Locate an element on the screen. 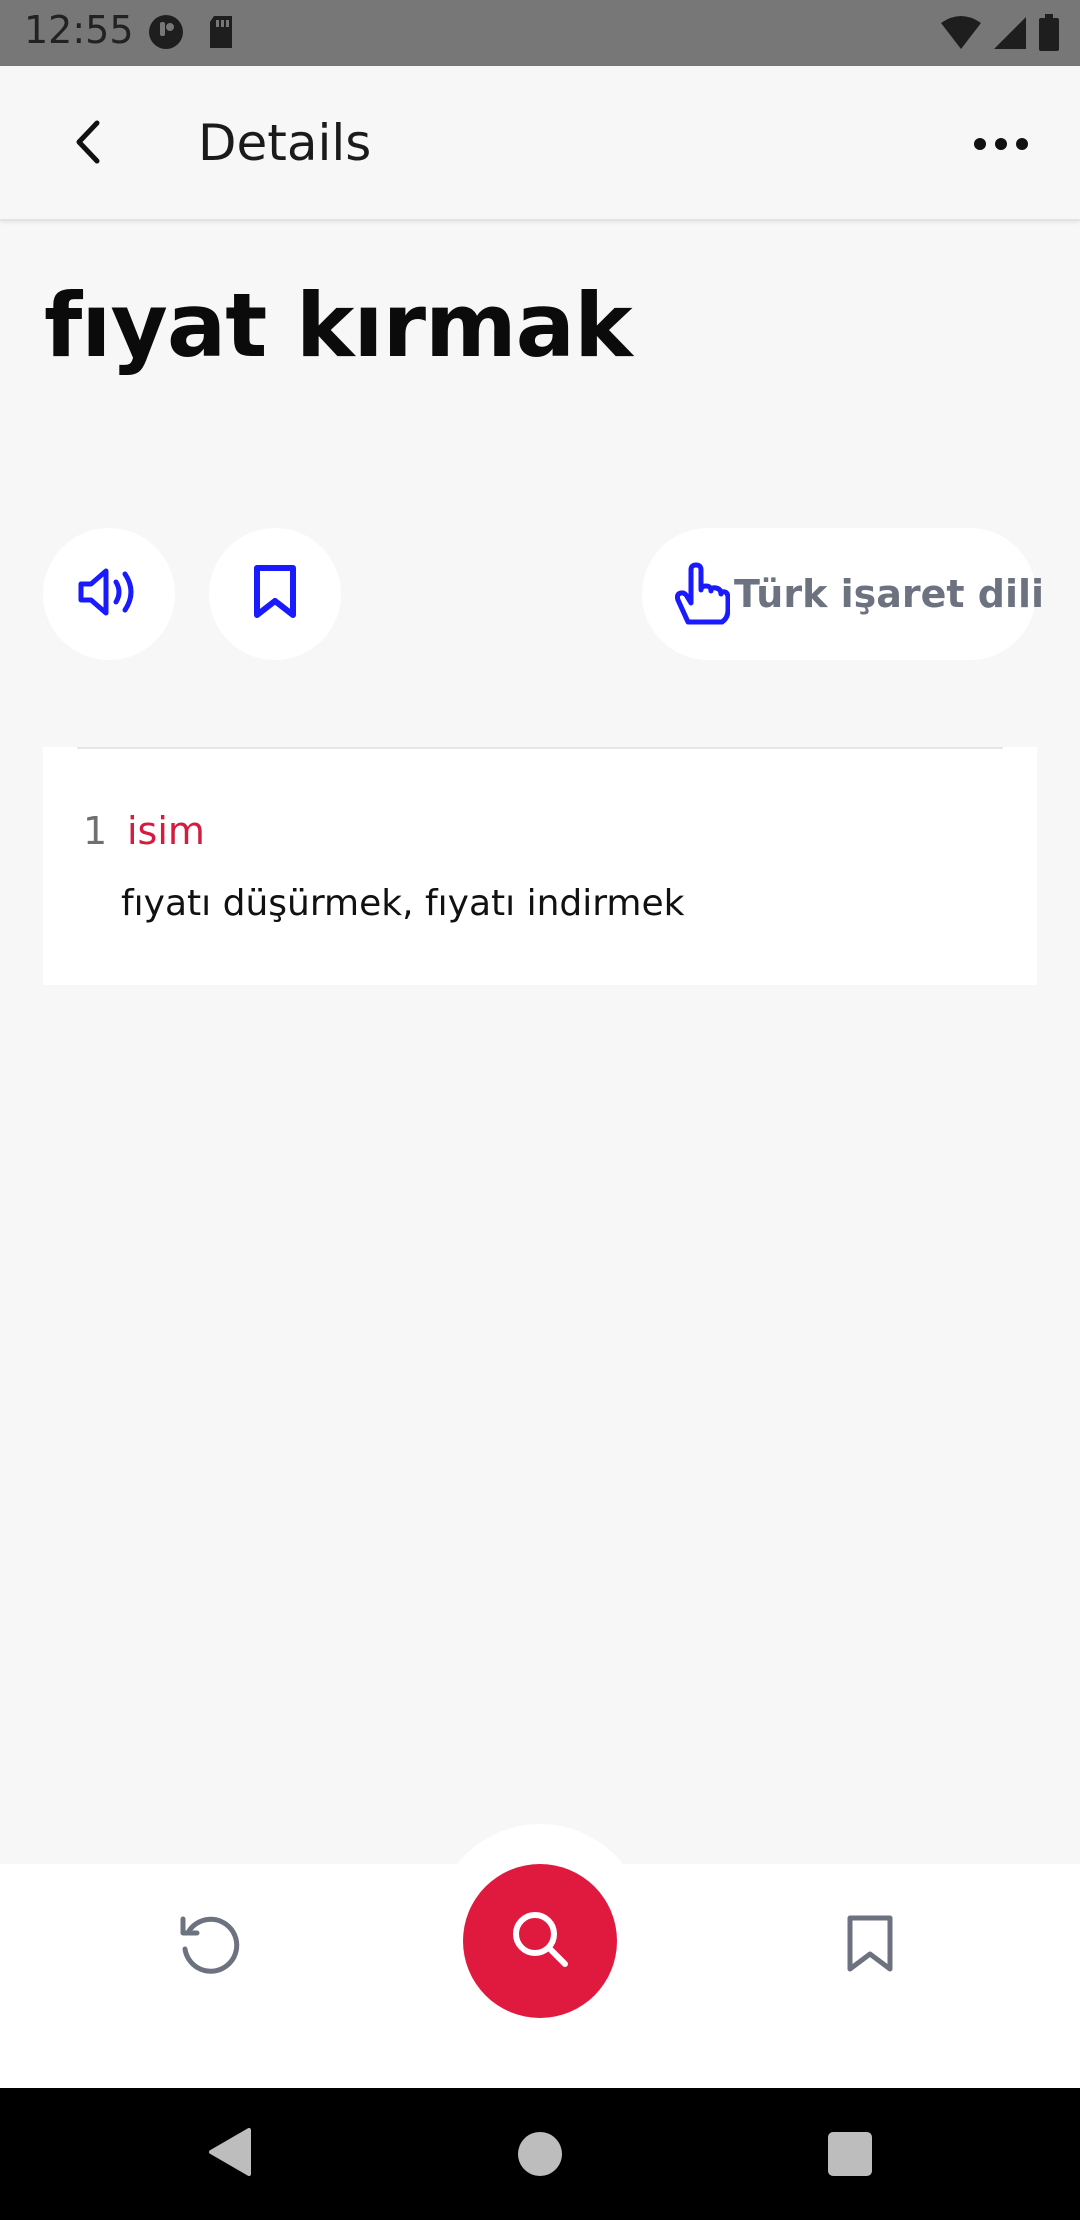 Image resolution: width=1080 pixels, height=2220 pixels. sd-card-icon is located at coordinates (221, 34).